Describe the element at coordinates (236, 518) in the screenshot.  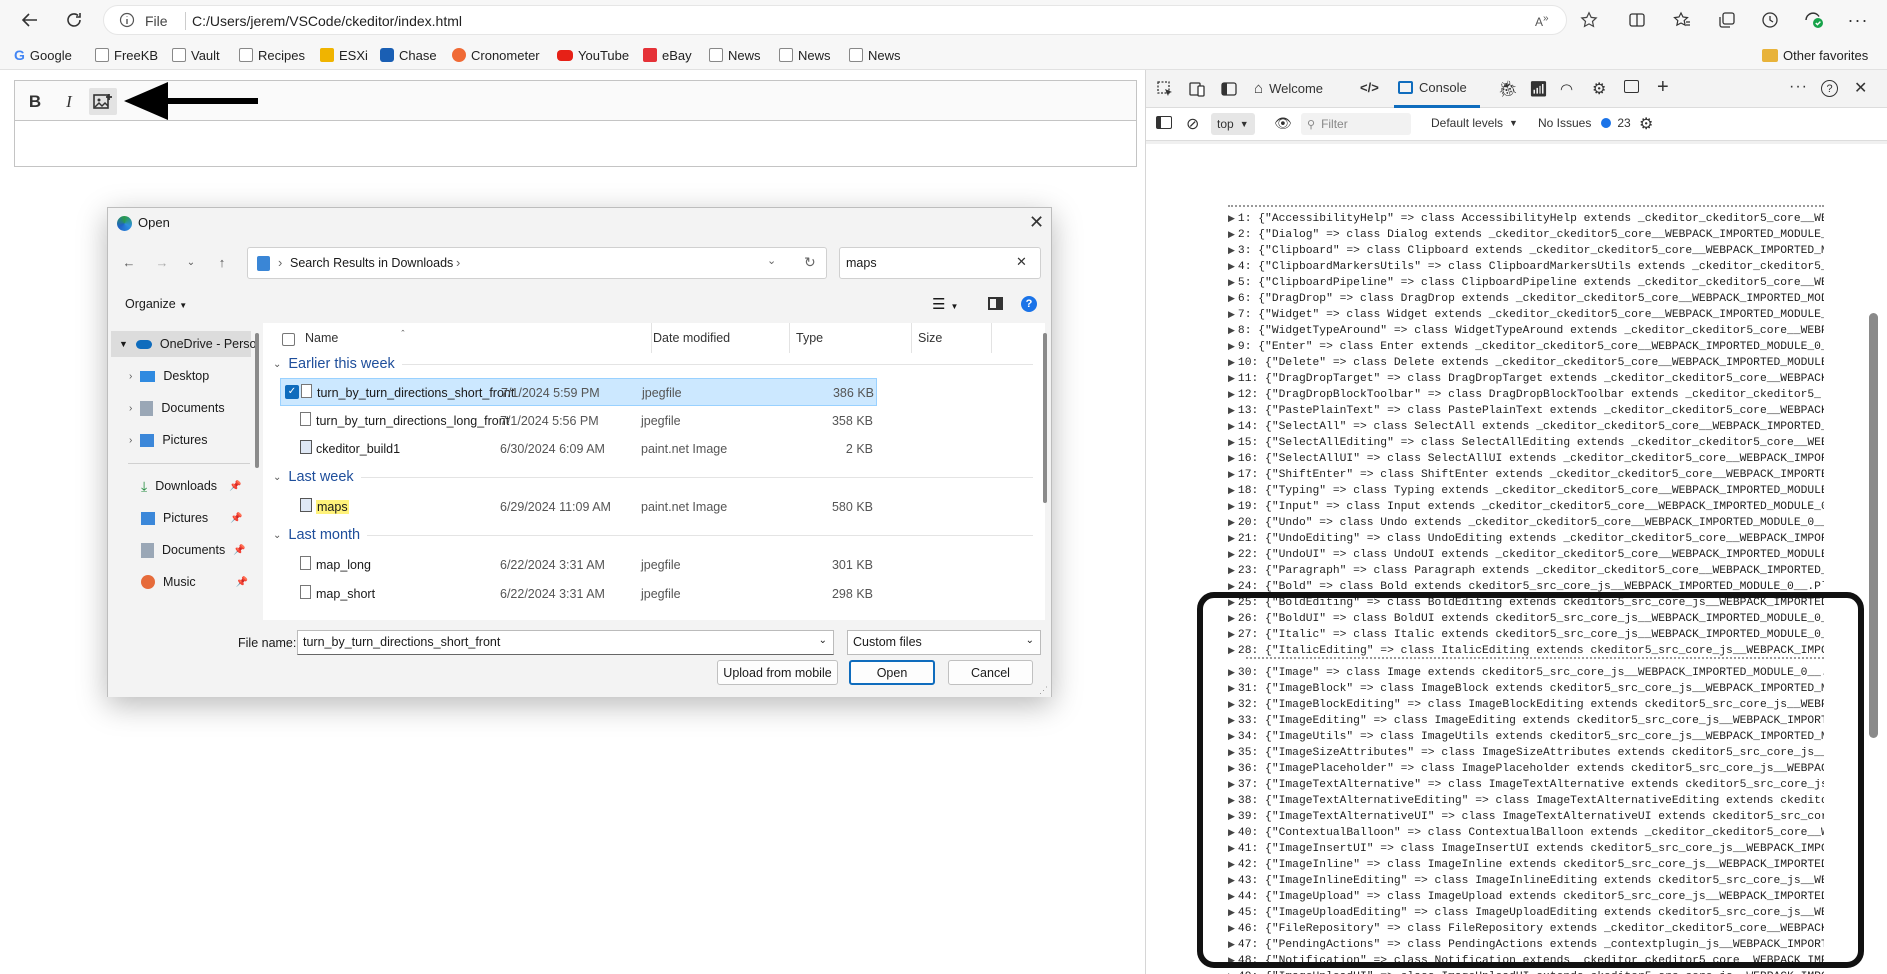
I see `pin-icon: 📌` at that location.